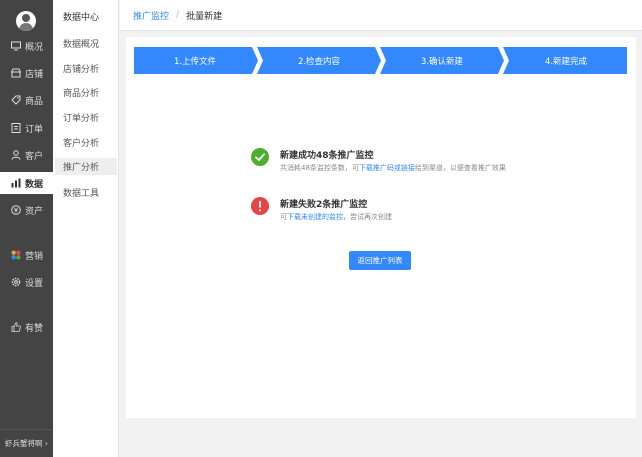  I want to click on sidebar-item-label: 店铺, so click(34, 74).